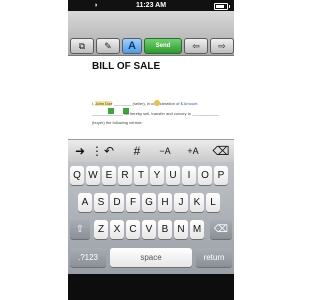 The height and width of the screenshot is (300, 320). I want to click on key-a: A, so click(85, 202).